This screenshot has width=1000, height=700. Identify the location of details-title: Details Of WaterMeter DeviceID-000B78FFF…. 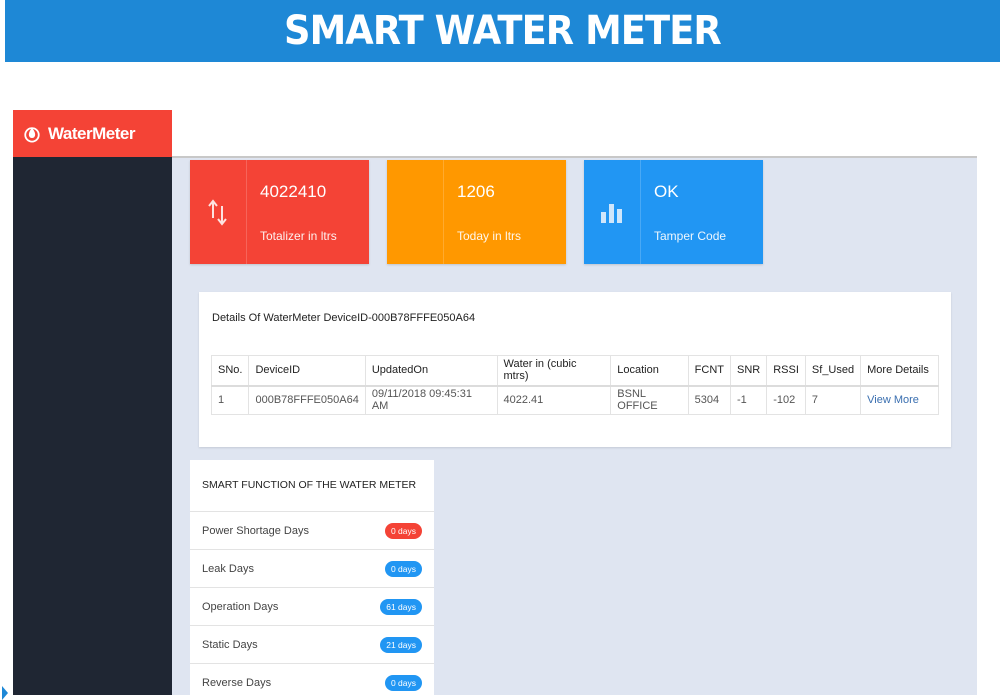
(344, 318).